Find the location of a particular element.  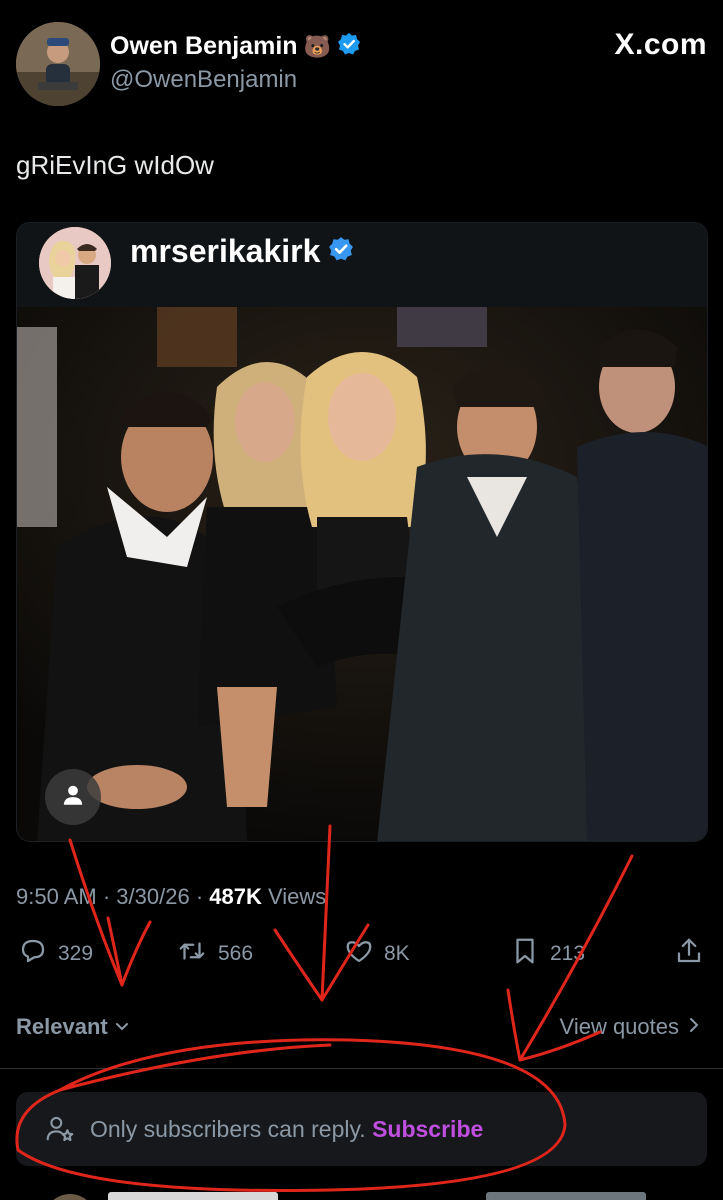

share-button is located at coordinates (689, 954).